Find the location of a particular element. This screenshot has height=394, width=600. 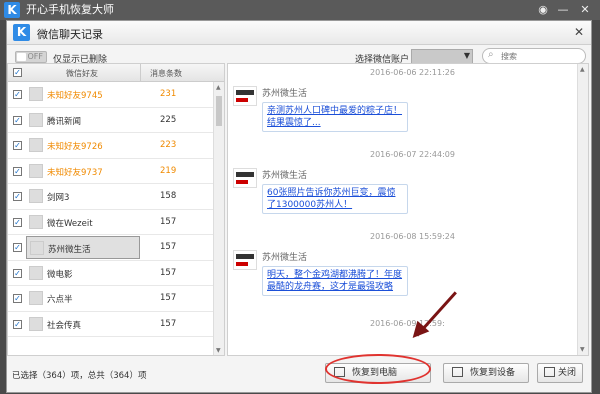

friend-cell: 剑网3 is located at coordinates (83, 196).